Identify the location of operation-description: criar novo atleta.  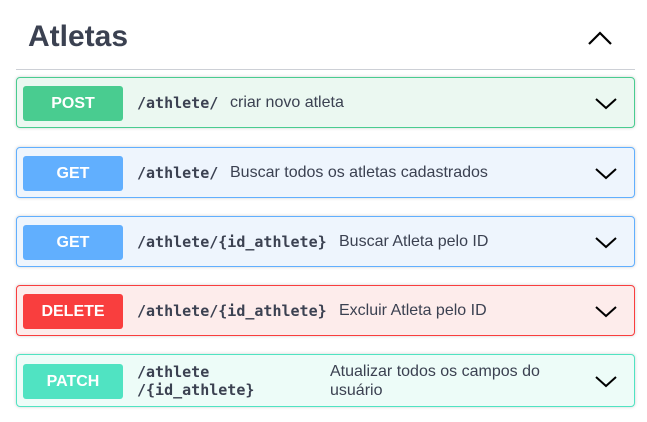
(287, 102).